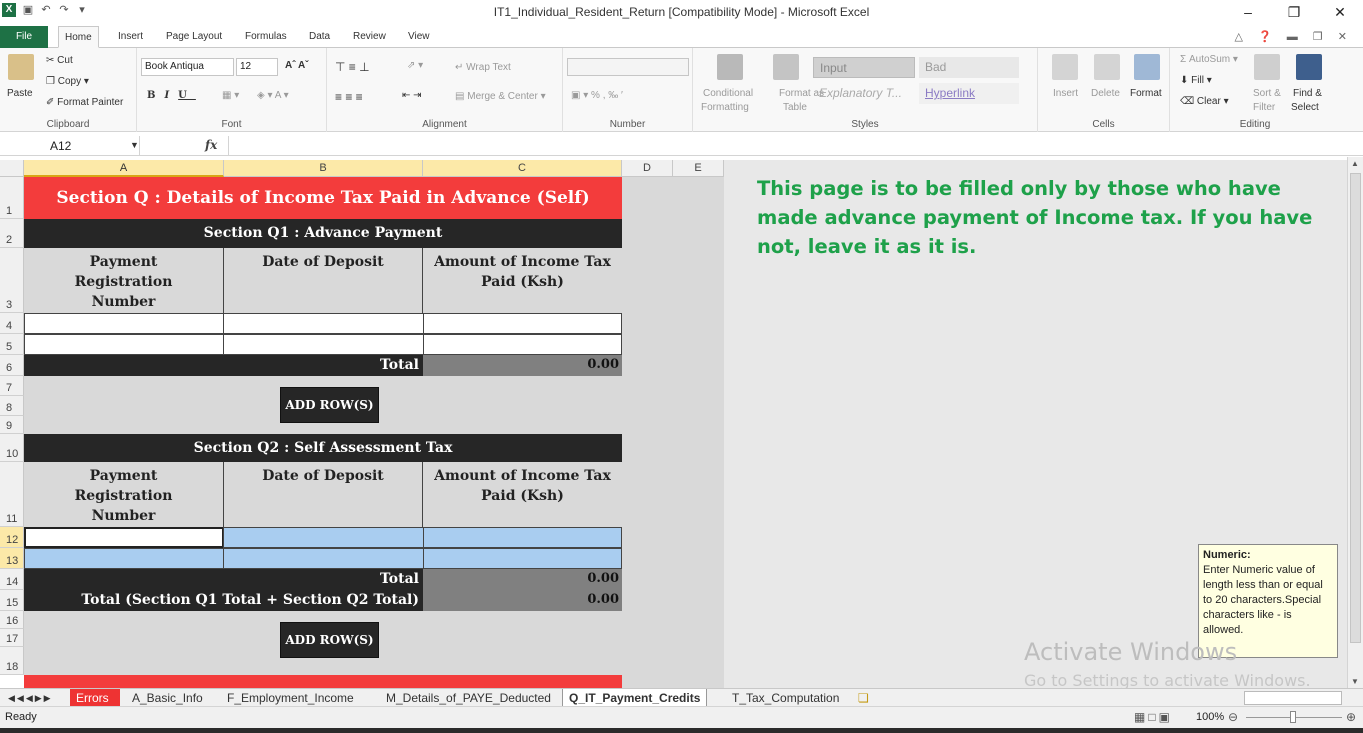  Describe the element at coordinates (522, 168) in the screenshot. I see `column-header-c: C` at that location.